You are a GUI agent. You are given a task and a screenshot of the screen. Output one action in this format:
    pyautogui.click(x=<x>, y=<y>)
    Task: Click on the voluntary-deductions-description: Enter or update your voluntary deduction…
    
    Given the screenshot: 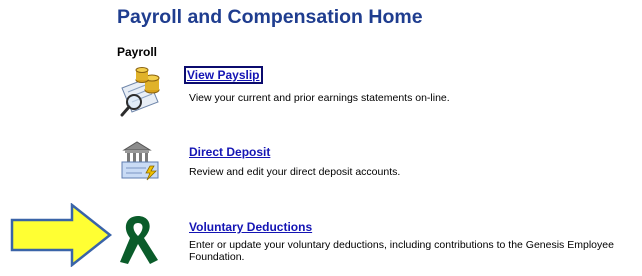 What is the action you would take?
    pyautogui.click(x=401, y=251)
    